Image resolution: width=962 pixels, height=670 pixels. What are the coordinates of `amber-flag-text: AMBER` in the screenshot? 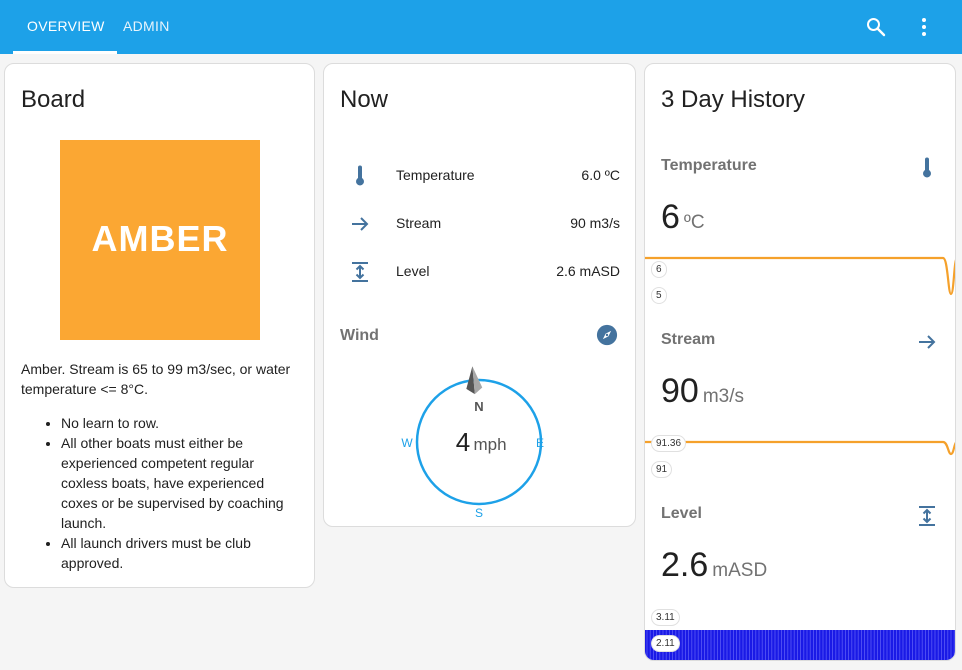 It's located at (160, 238).